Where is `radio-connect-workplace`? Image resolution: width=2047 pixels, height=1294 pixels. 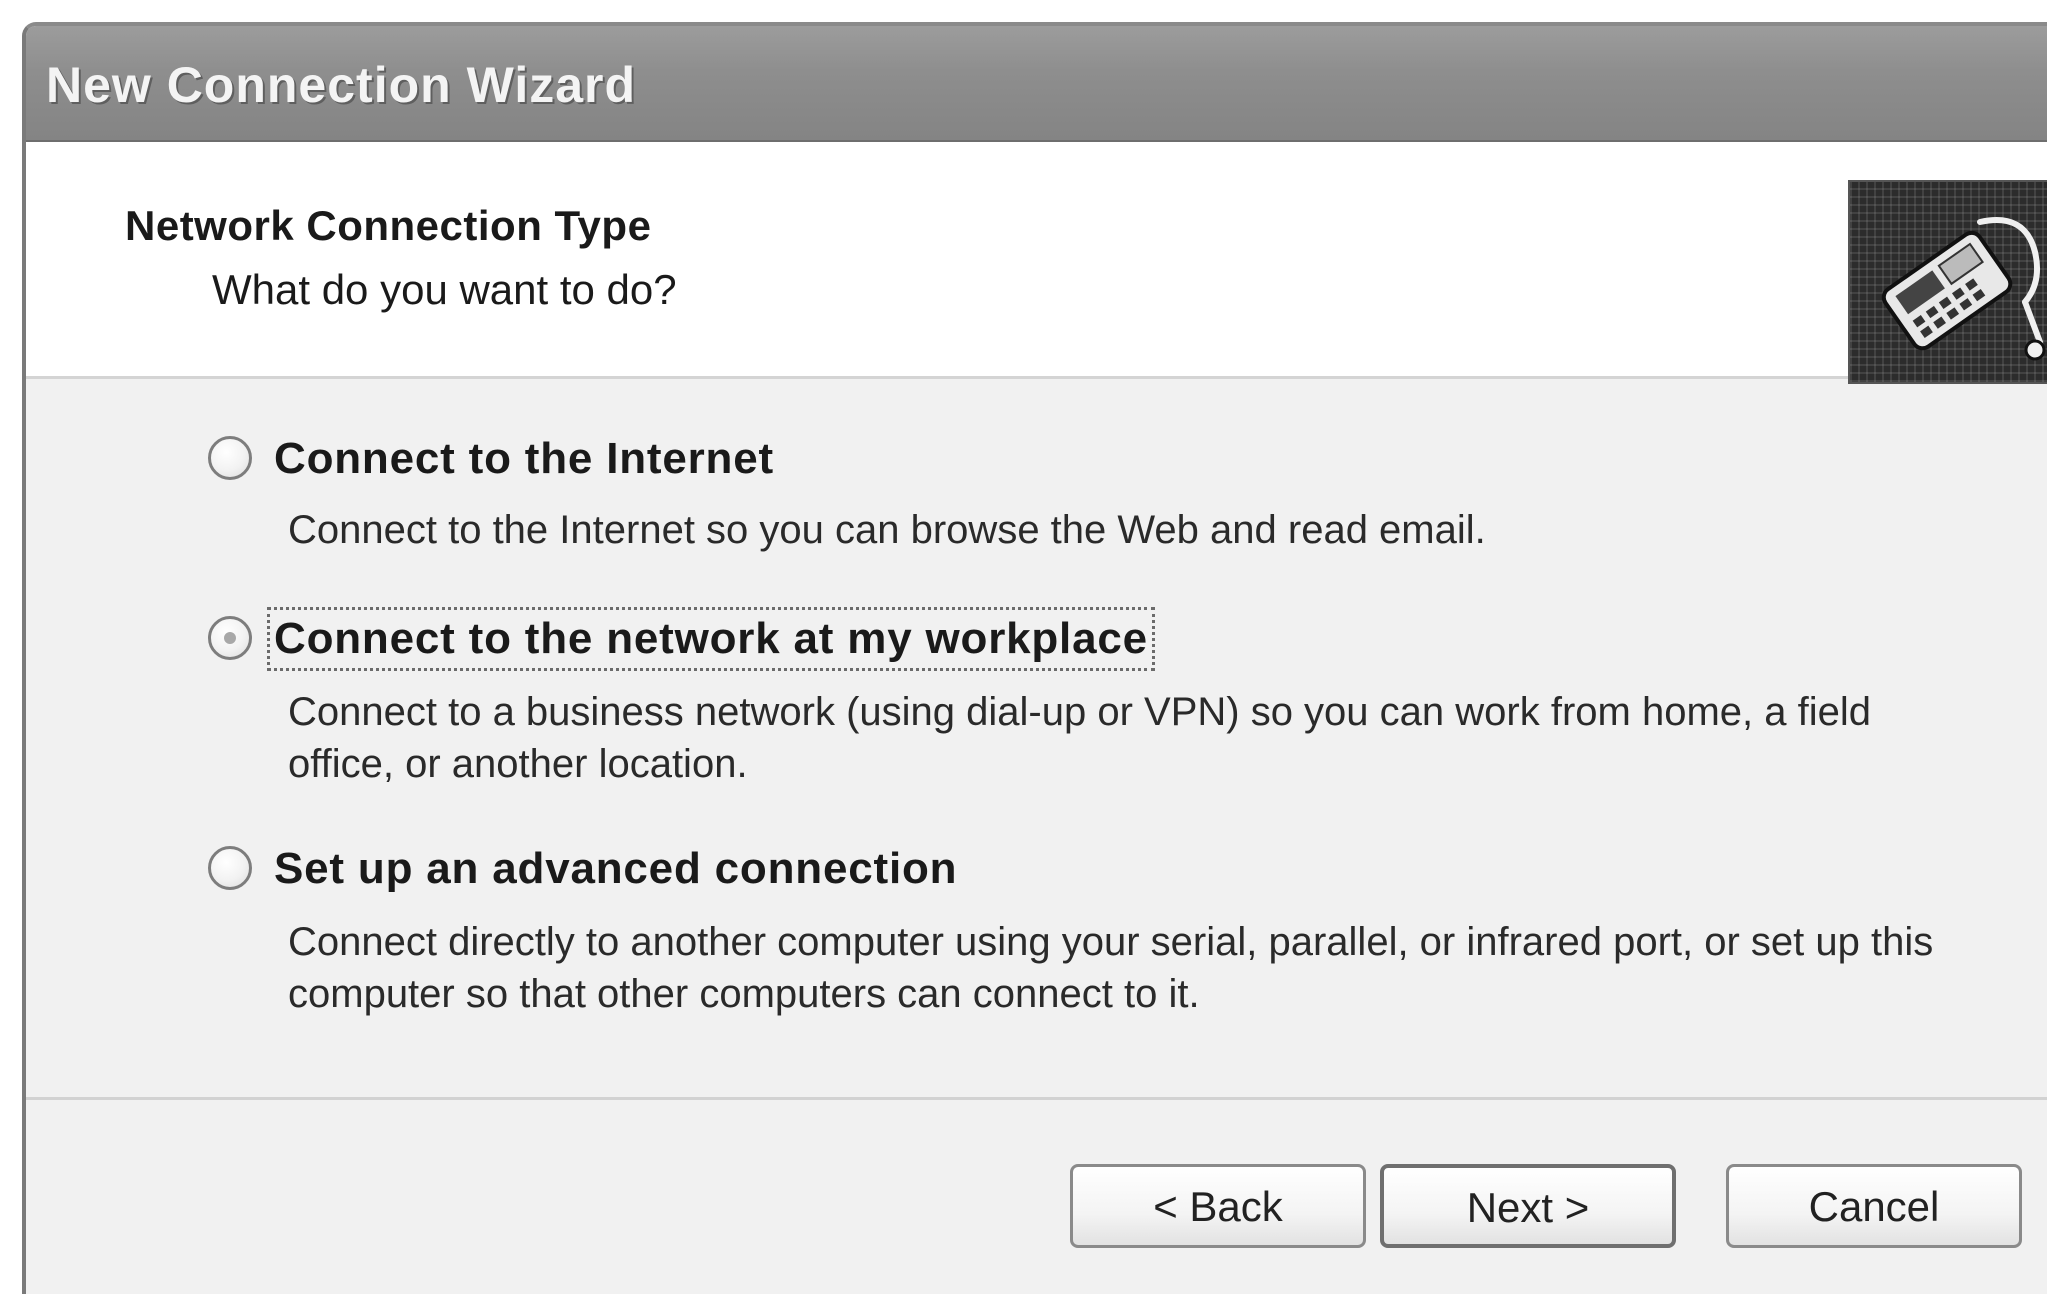 radio-connect-workplace is located at coordinates (230, 638).